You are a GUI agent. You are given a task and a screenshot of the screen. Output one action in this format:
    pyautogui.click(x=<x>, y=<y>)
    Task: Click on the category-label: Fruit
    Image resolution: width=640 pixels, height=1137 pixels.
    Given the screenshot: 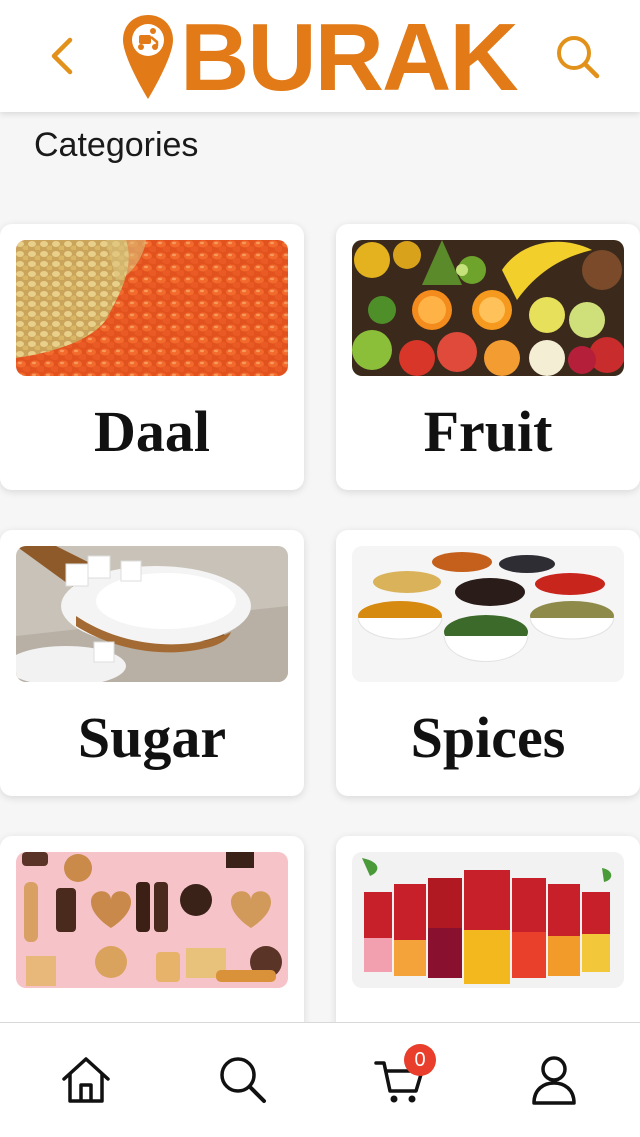 What is the action you would take?
    pyautogui.click(x=488, y=431)
    